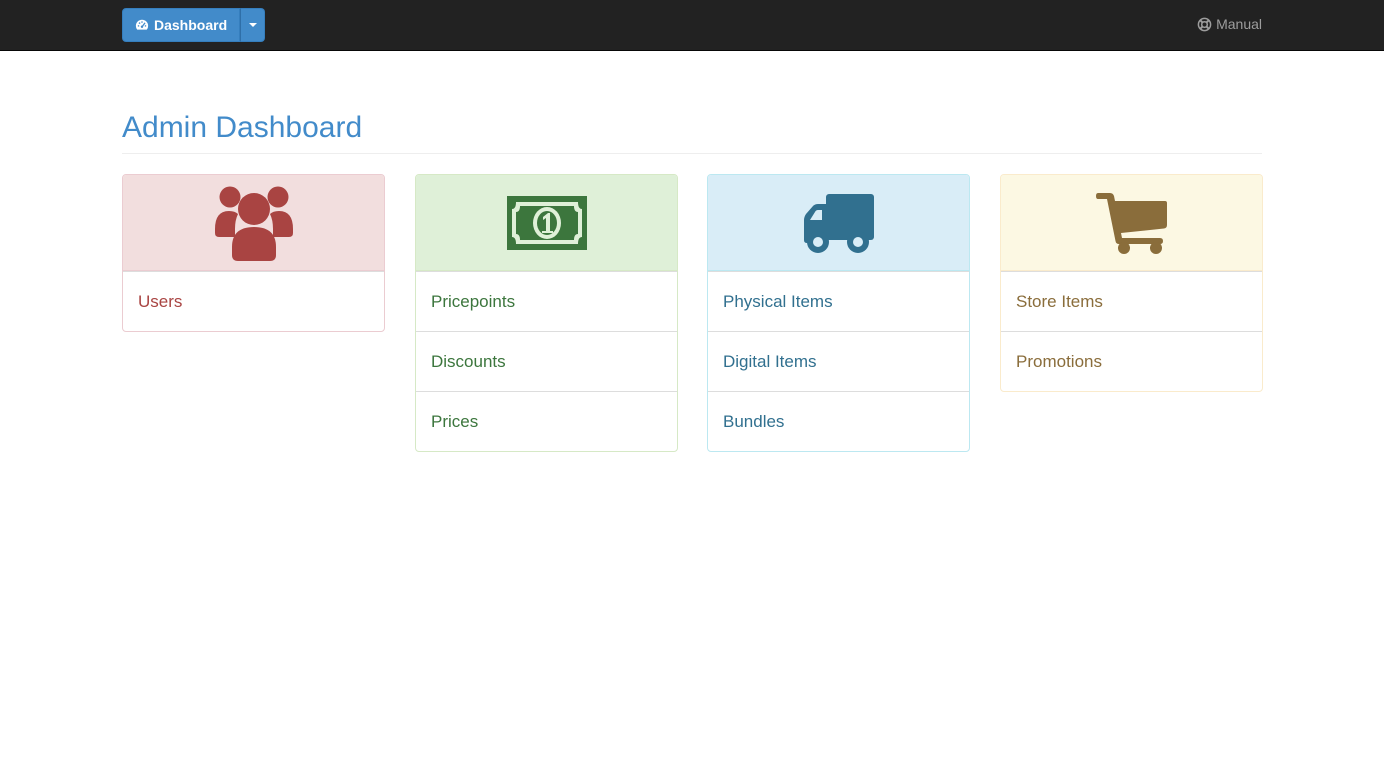  I want to click on pricepoints-link: Pricepoints, so click(546, 301).